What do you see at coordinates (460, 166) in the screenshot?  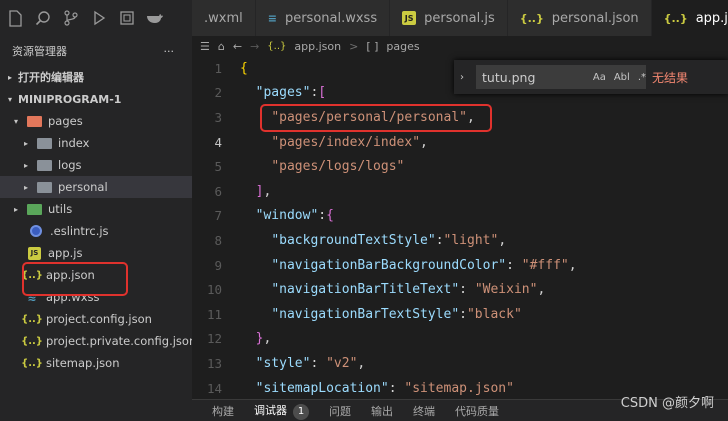 I see `code-line: 5 "pages/logs/logs"` at bounding box center [460, 166].